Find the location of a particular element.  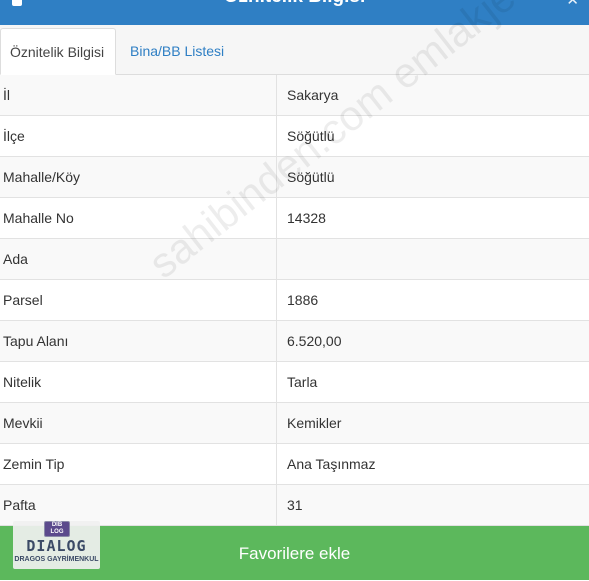

row-label: Mevkii is located at coordinates (23, 423).